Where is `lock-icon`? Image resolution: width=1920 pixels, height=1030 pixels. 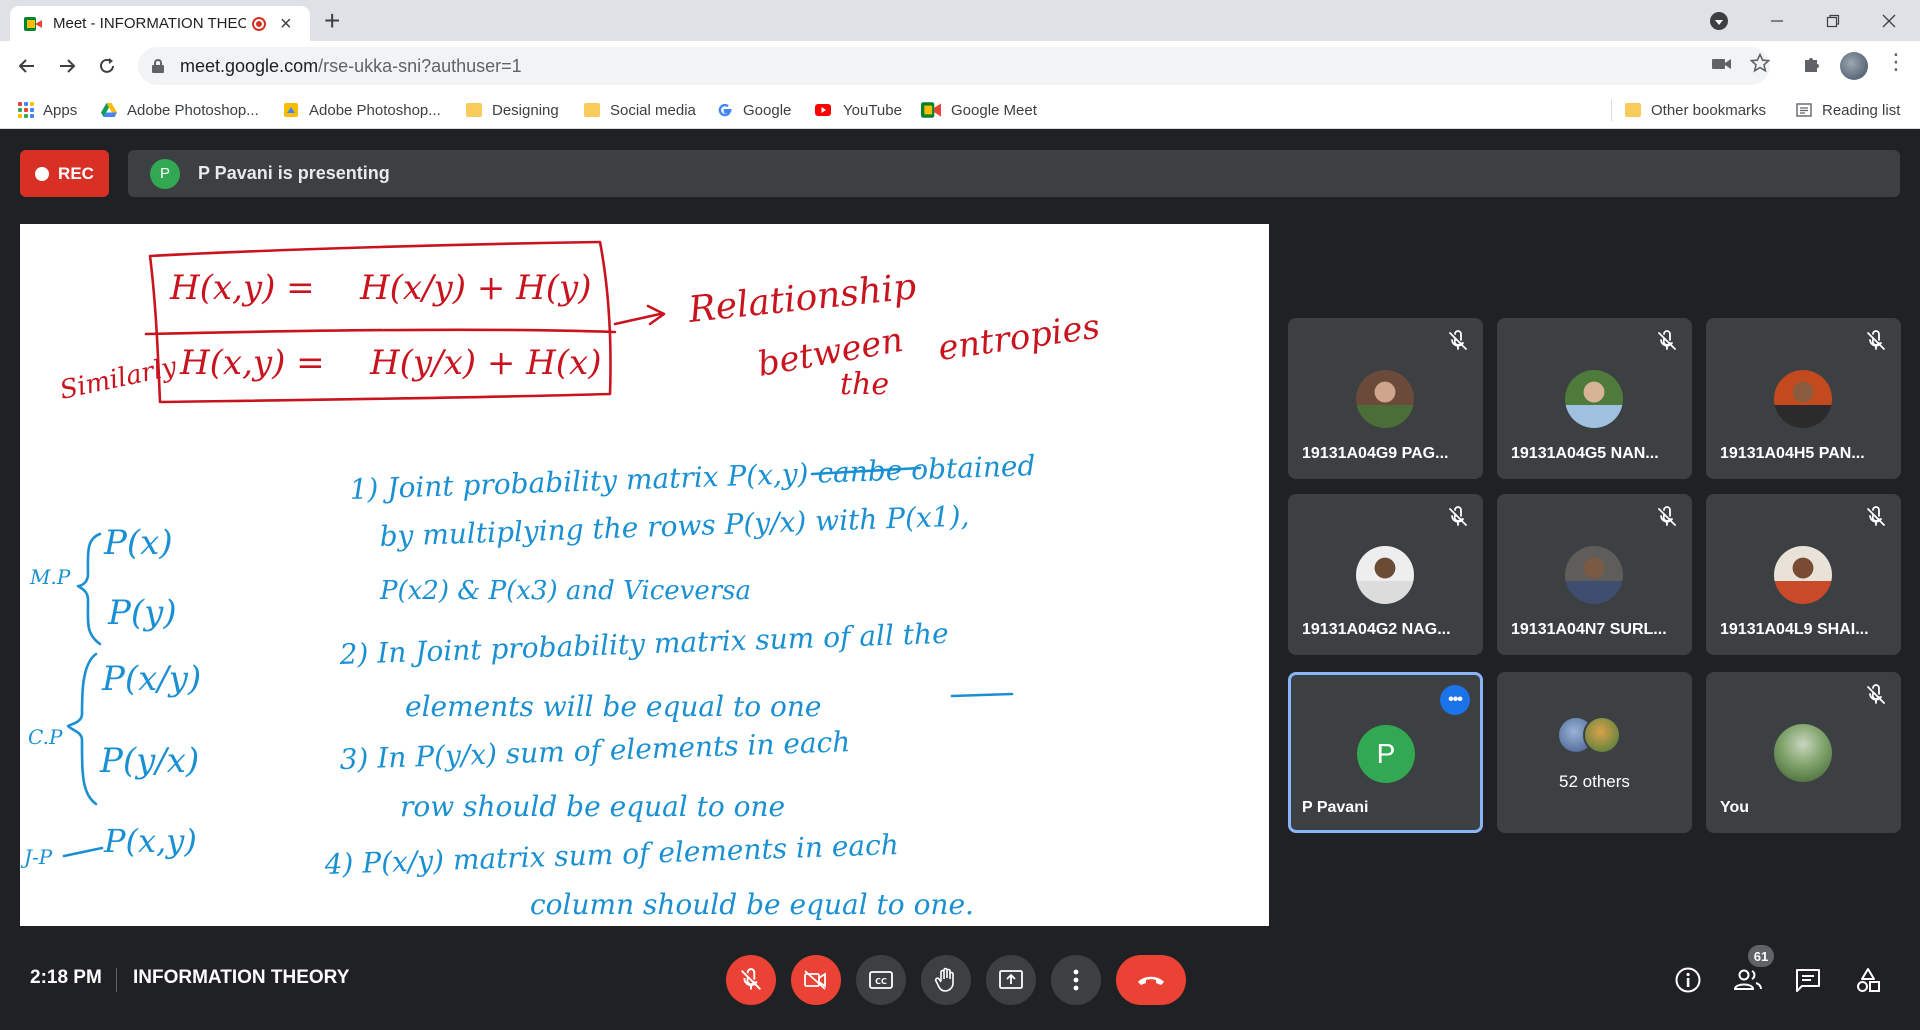
lock-icon is located at coordinates (158, 66).